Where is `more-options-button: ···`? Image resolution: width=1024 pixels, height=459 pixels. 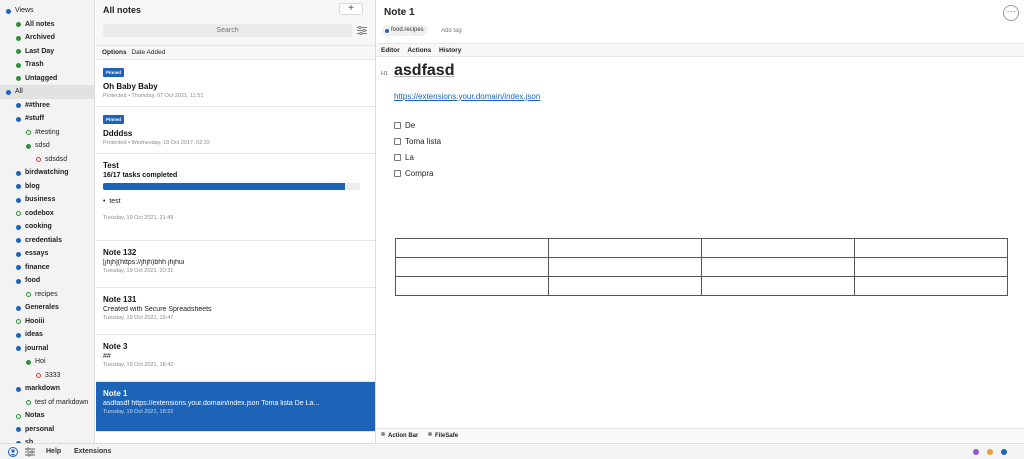
more-options-button: ··· is located at coordinates (1011, 13).